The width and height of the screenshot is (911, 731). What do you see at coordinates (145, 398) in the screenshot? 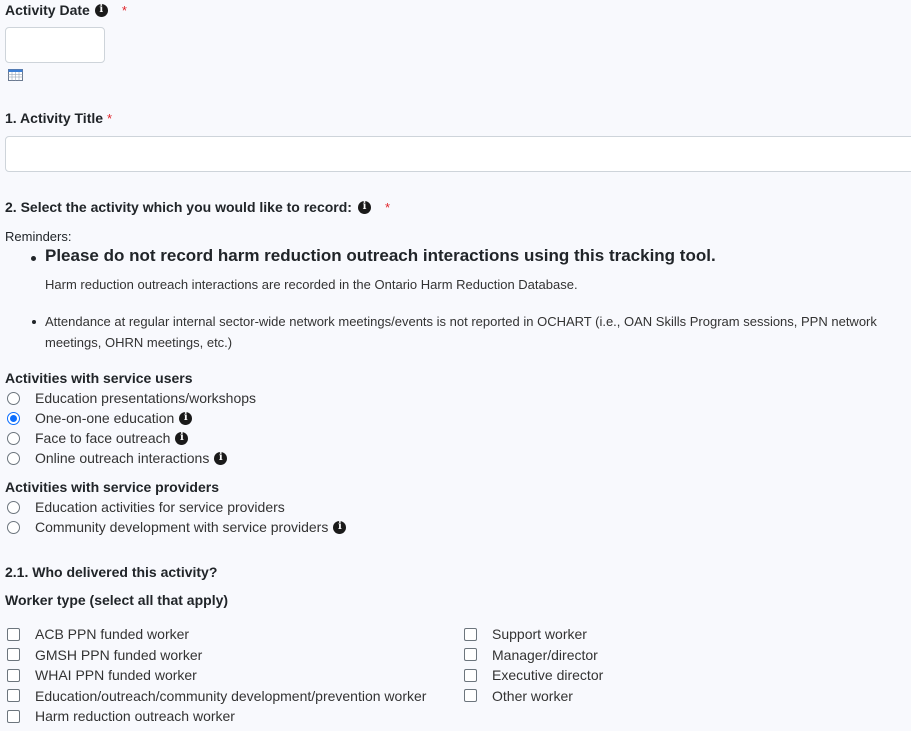
I see `radio-label: Education presentations/workshops` at bounding box center [145, 398].